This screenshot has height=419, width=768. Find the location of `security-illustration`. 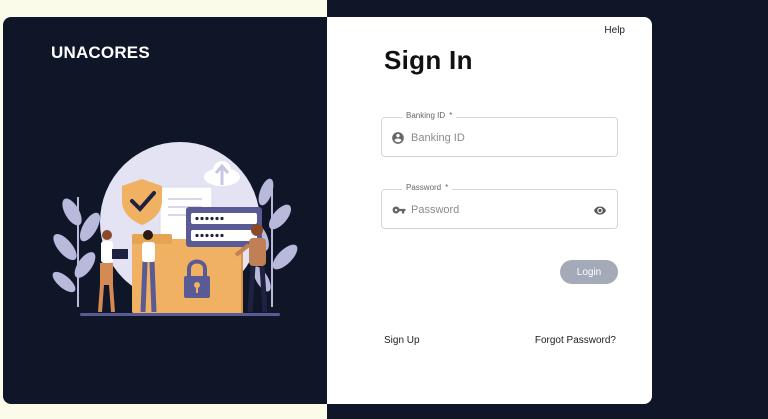

security-illustration is located at coordinates (175, 229).